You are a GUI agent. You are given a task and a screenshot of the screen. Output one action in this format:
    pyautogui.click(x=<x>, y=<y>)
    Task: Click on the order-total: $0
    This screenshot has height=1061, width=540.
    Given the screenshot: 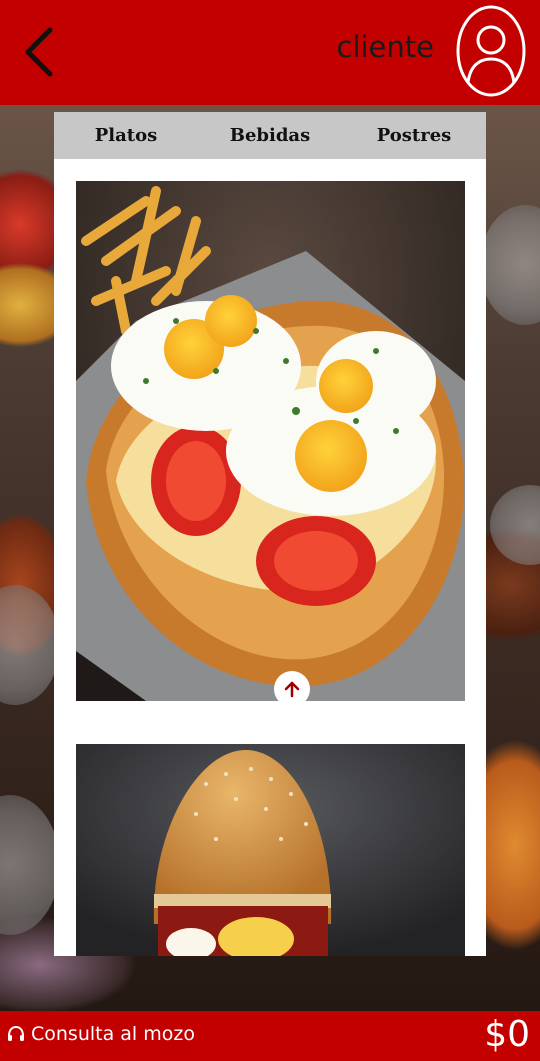 What is the action you would take?
    pyautogui.click(x=507, y=1034)
    